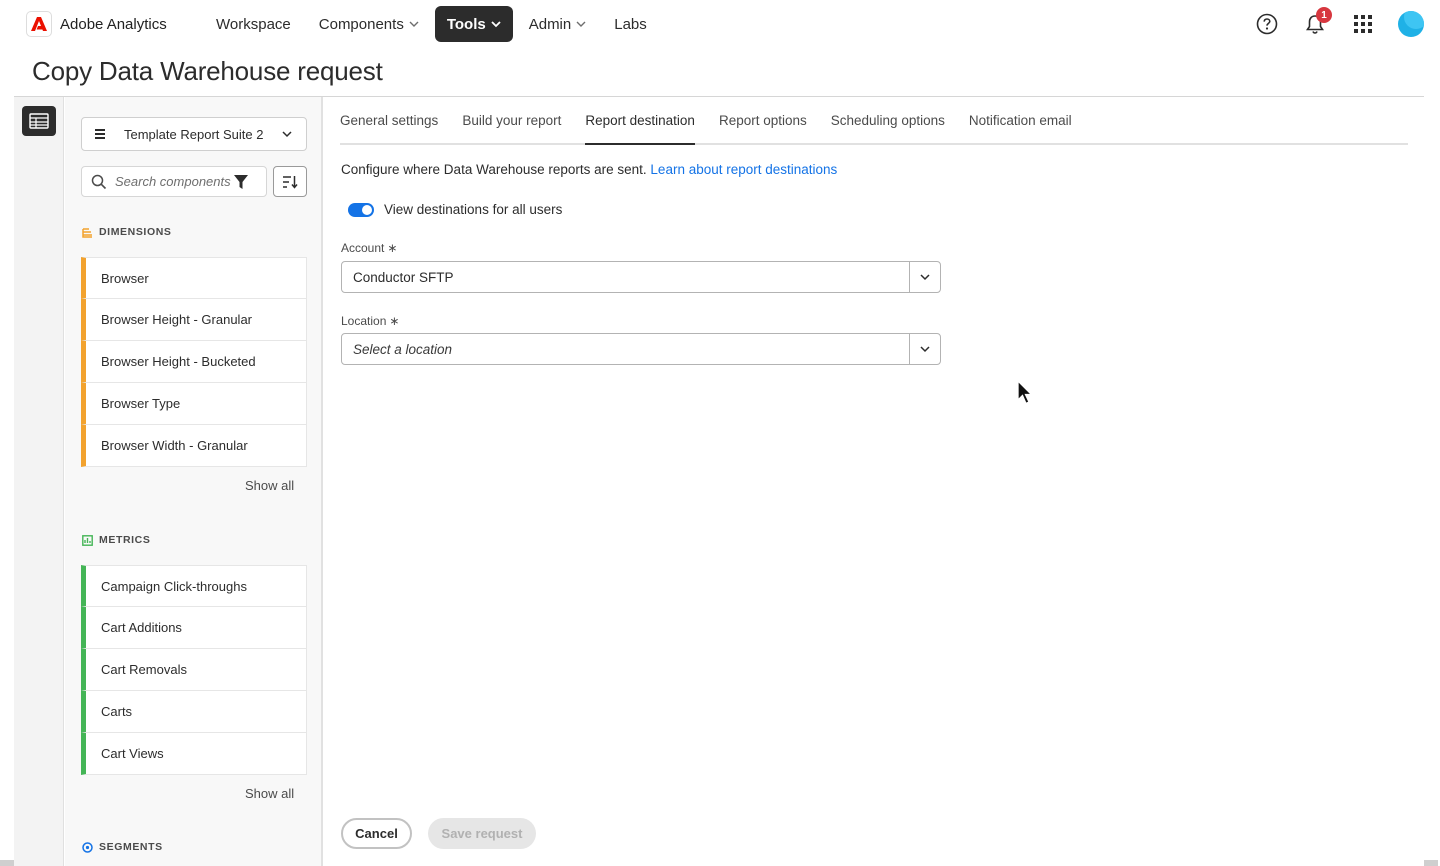 Image resolution: width=1440 pixels, height=866 pixels. Describe the element at coordinates (193, 754) in the screenshot. I see `list-item: Cart Views` at that location.